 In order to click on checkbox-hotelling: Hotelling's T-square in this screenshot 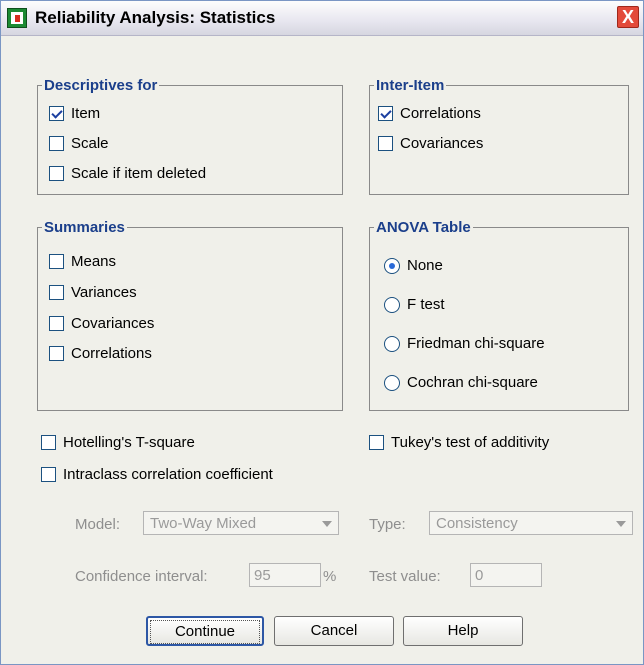, I will do `click(118, 442)`.